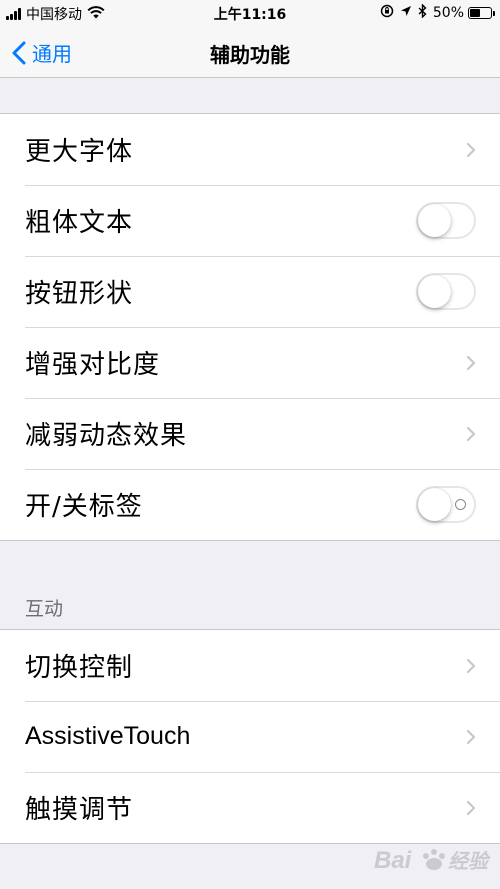 This screenshot has height=889, width=500. Describe the element at coordinates (422, 12) in the screenshot. I see `bluetooth-icon` at that location.